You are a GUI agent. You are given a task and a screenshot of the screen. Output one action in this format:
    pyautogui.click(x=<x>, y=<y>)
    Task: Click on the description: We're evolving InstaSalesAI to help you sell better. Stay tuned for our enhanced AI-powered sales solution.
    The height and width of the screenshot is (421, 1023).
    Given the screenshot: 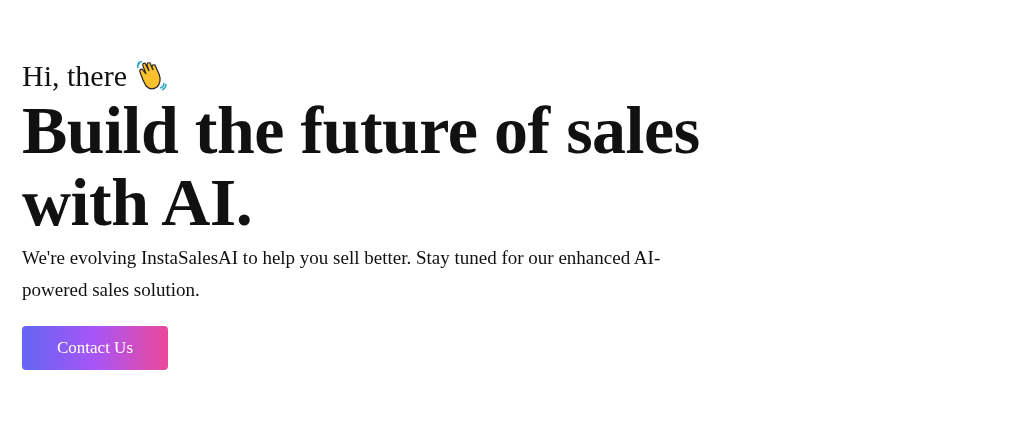 What is the action you would take?
    pyautogui.click(x=342, y=274)
    